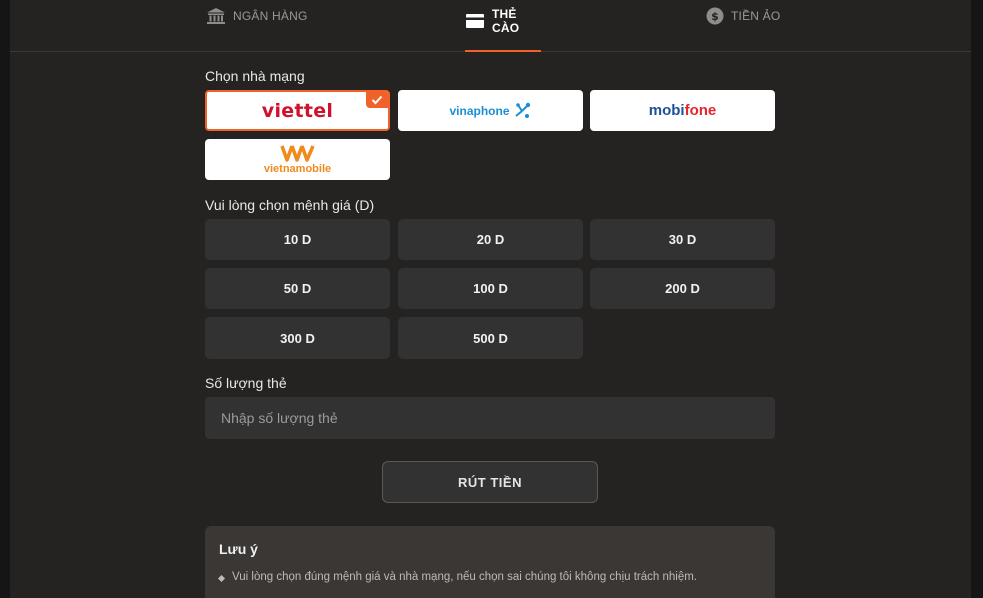 This screenshot has width=983, height=598. Describe the element at coordinates (479, 110) in the screenshot. I see `vinaphone-logo-text: vinaphone` at that location.